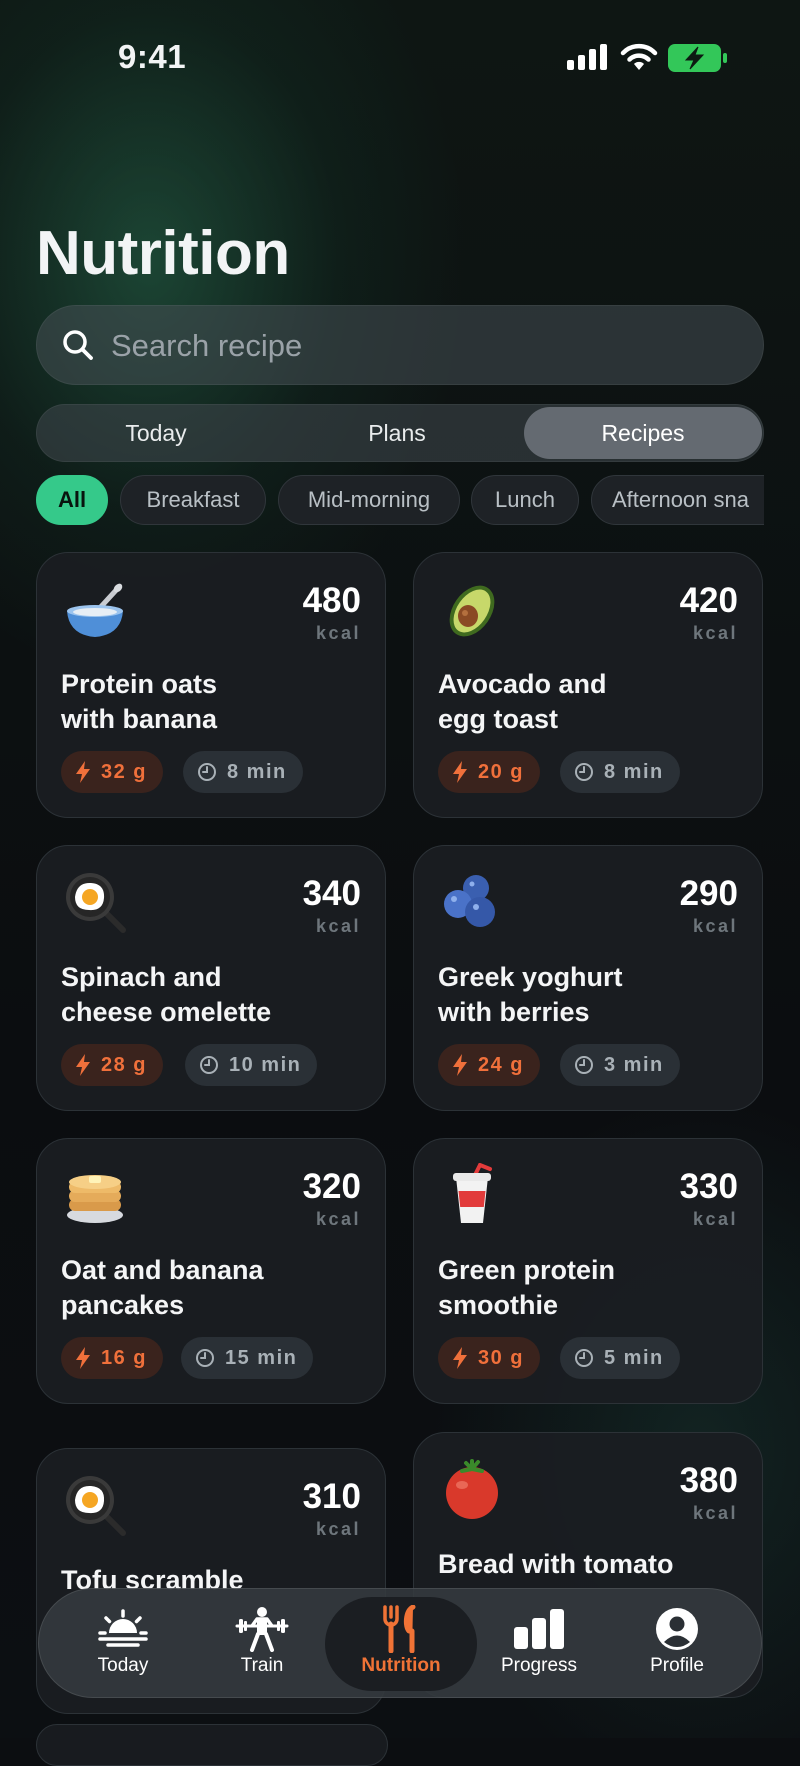 The width and height of the screenshot is (800, 1766). Describe the element at coordinates (139, 719) in the screenshot. I see `recipe-title-line: with banana` at that location.